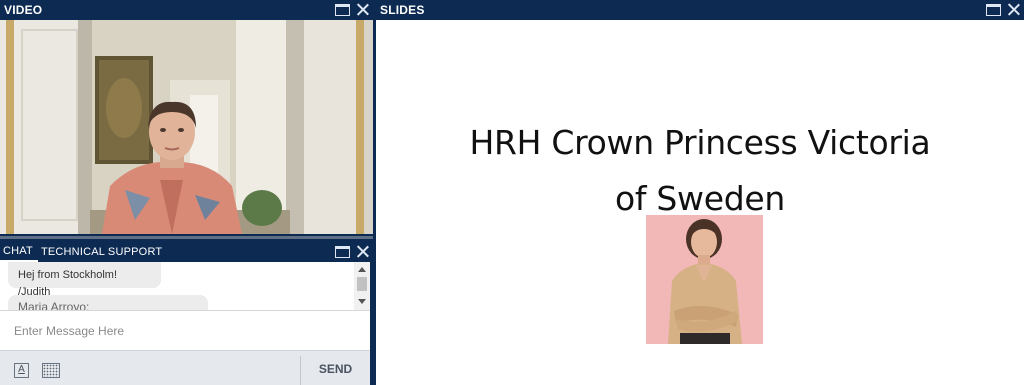 This screenshot has height=385, width=1024. I want to click on panel-splitter, so click(186, 238).